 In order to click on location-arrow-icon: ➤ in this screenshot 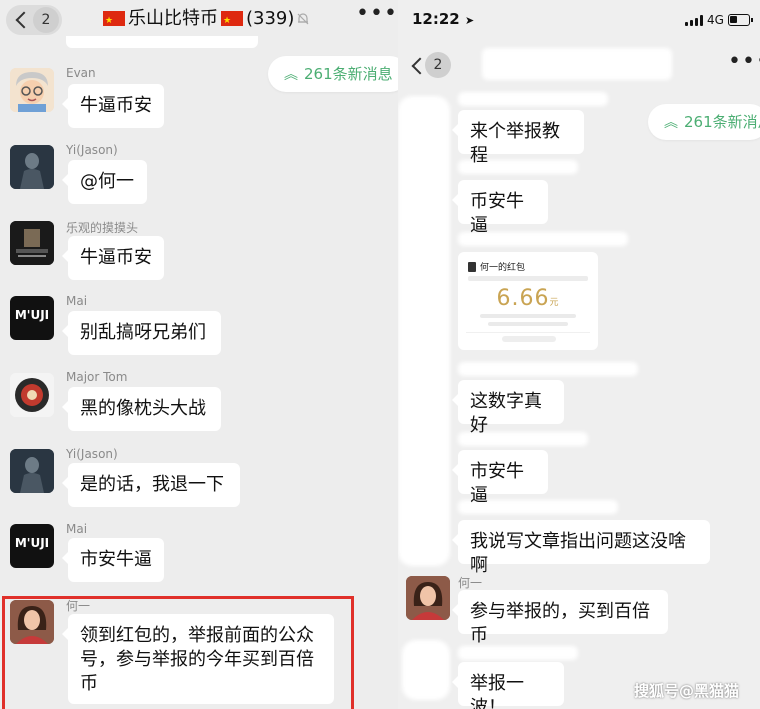, I will do `click(469, 20)`.